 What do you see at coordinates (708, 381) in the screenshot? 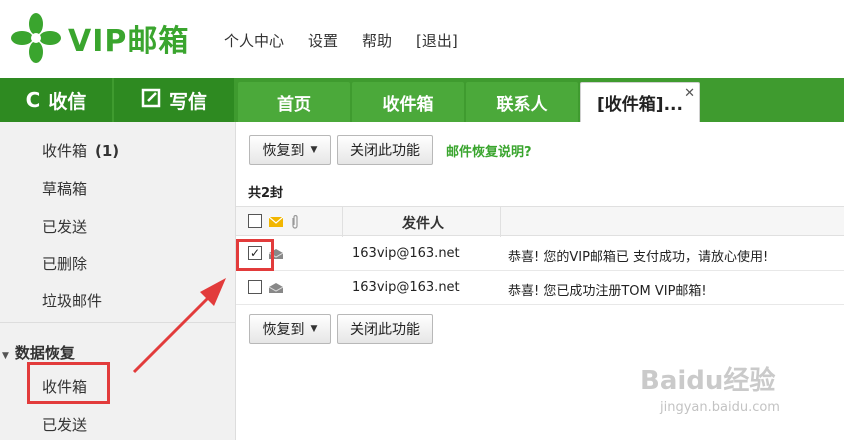
I see `watermark-logo: Baidu经验` at bounding box center [708, 381].